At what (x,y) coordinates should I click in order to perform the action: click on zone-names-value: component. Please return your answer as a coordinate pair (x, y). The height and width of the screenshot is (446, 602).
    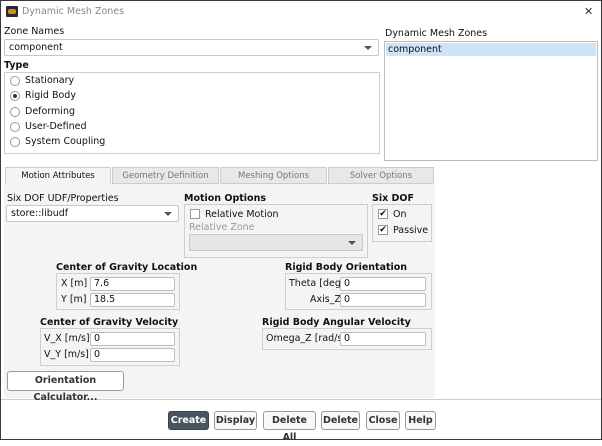
    Looking at the image, I should click on (36, 47).